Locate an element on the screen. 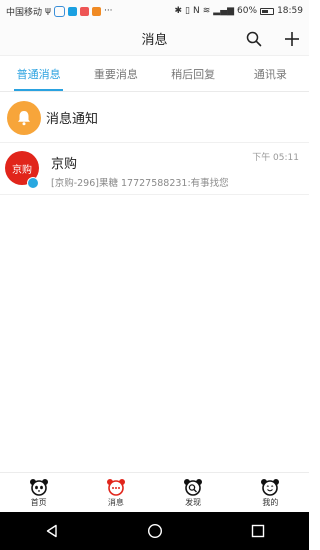 The image size is (320, 550). chat-app-icon is located at coordinates (59, 11).